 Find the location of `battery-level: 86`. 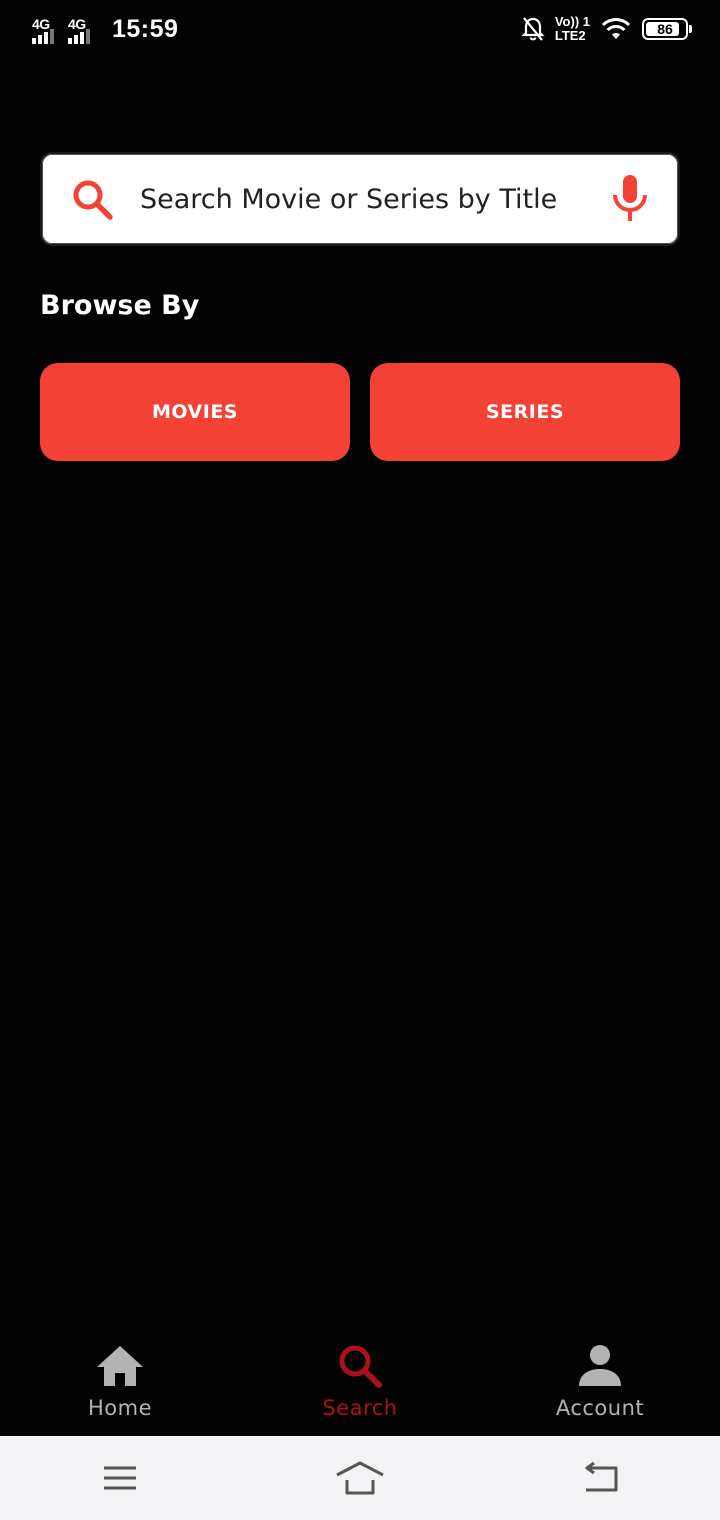

battery-level: 86 is located at coordinates (665, 29).